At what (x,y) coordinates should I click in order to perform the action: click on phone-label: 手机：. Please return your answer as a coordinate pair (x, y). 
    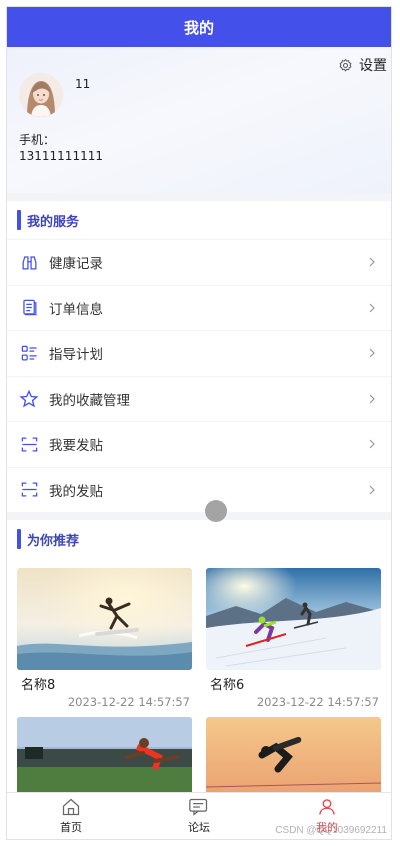
    Looking at the image, I should click on (37, 140).